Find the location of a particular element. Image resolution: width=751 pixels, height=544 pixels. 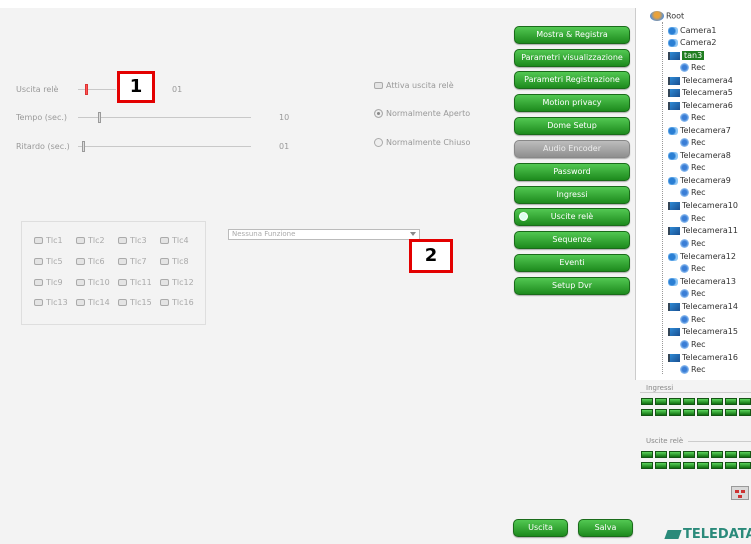

tree-camera: Telecamera14 is located at coordinates (703, 306).